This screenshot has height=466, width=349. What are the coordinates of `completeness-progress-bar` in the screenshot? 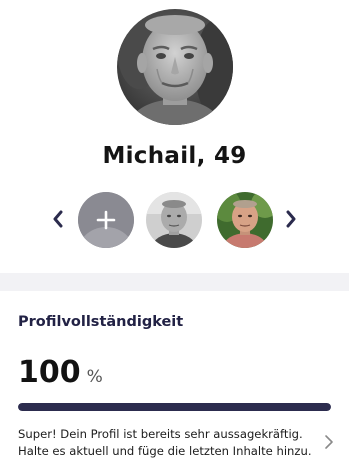 It's located at (174, 407).